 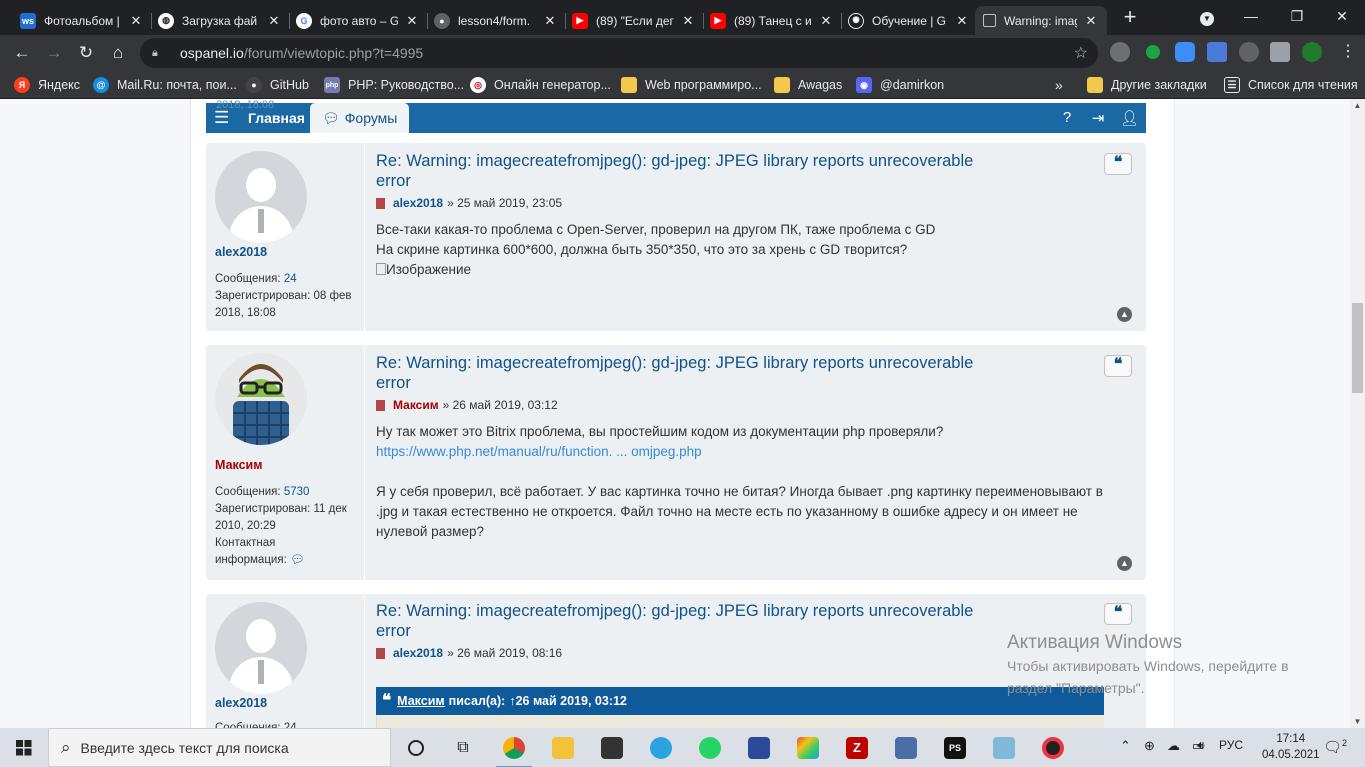 I want to click on login-icon: ⇥, so click(x=1098, y=118).